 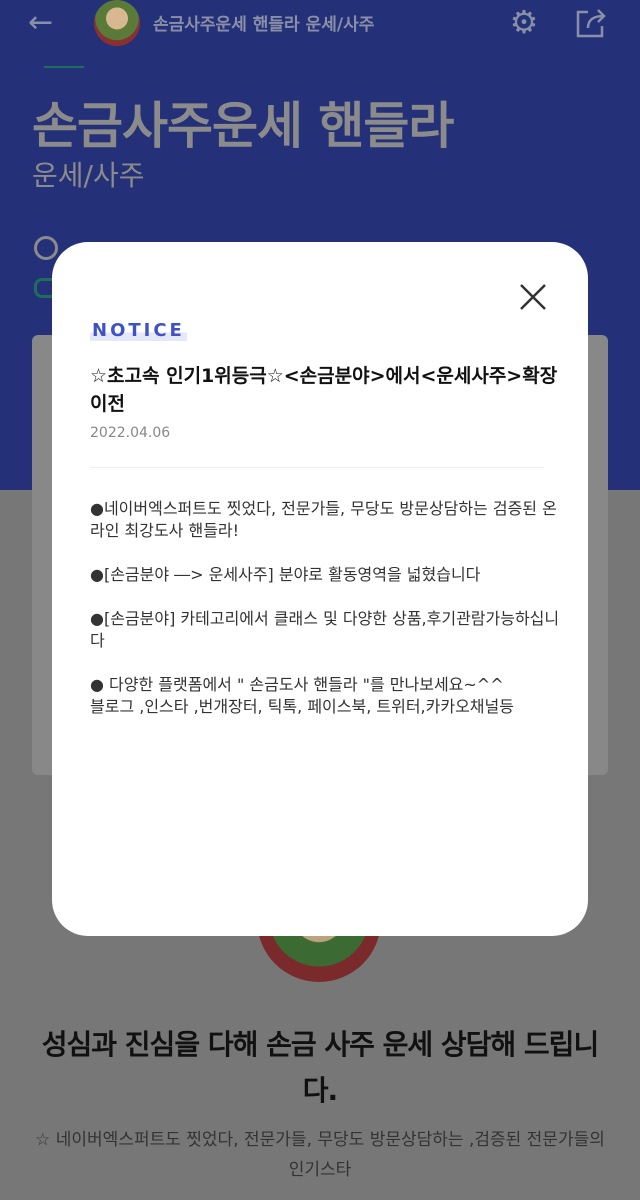 What do you see at coordinates (324, 390) in the screenshot?
I see `notice-title: ☆초고속 인기1위등극☆<손금분야>에서<운세사주>확장이전` at bounding box center [324, 390].